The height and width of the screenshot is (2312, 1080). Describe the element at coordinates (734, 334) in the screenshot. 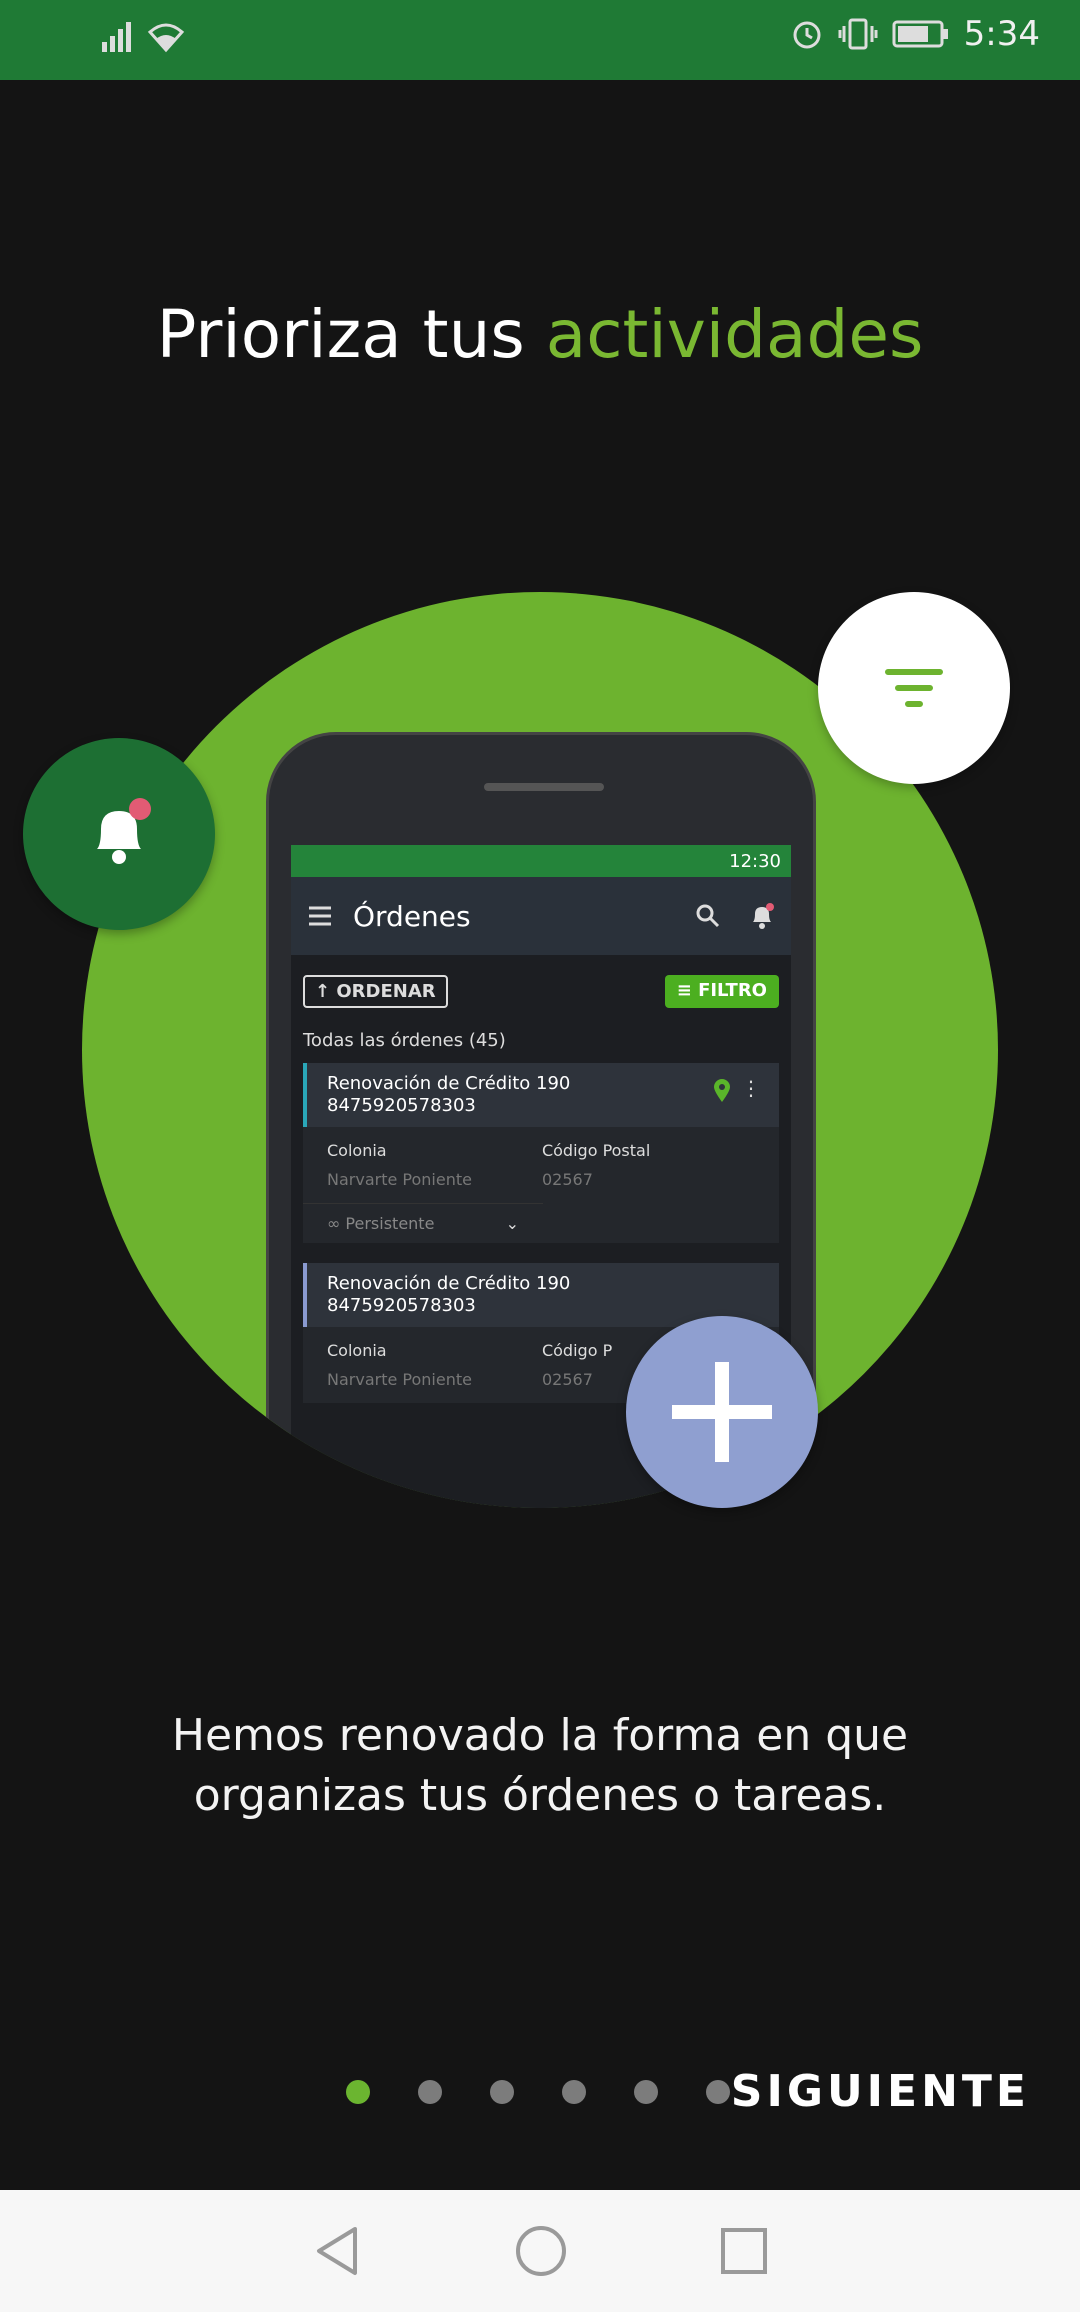

I see `title-accent: actividades` at that location.